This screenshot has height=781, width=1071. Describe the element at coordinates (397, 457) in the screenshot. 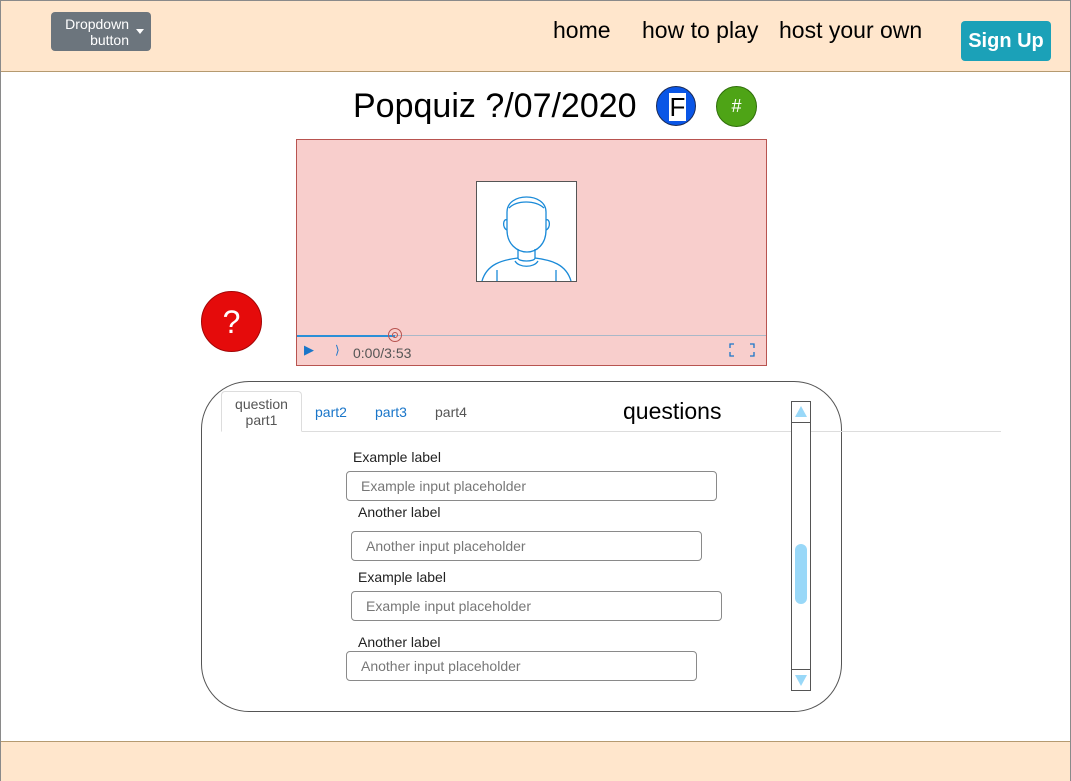

I see `field-label-1: Example label` at that location.